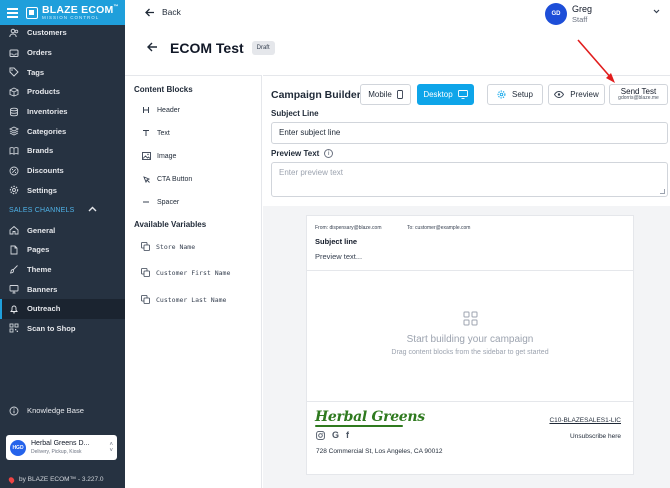 This screenshot has height=488, width=670. Describe the element at coordinates (146, 179) in the screenshot. I see `cta-icon` at that location.